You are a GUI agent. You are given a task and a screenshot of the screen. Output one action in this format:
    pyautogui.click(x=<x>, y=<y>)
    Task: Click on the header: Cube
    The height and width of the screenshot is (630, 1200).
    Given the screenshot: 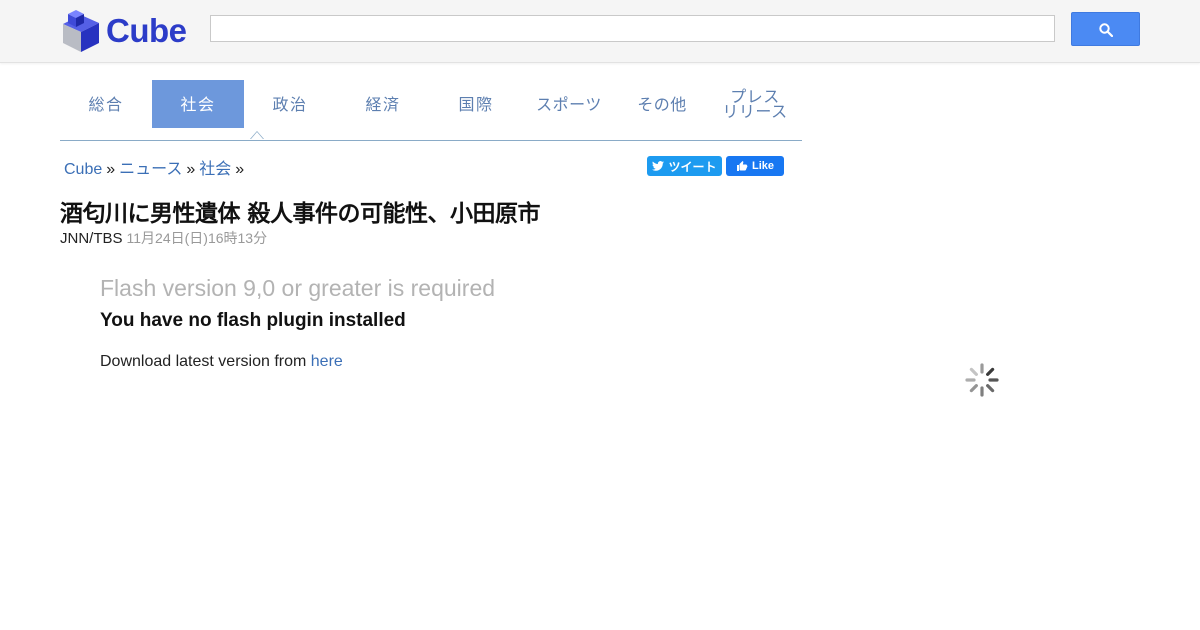 What is the action you would take?
    pyautogui.click(x=600, y=31)
    